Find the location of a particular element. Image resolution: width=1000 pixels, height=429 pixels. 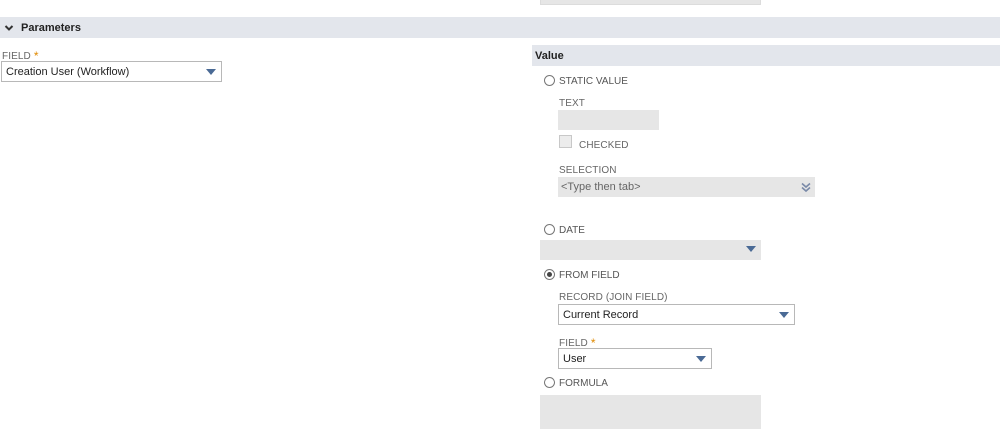

parameters-section-header: Parameters is located at coordinates (500, 27).